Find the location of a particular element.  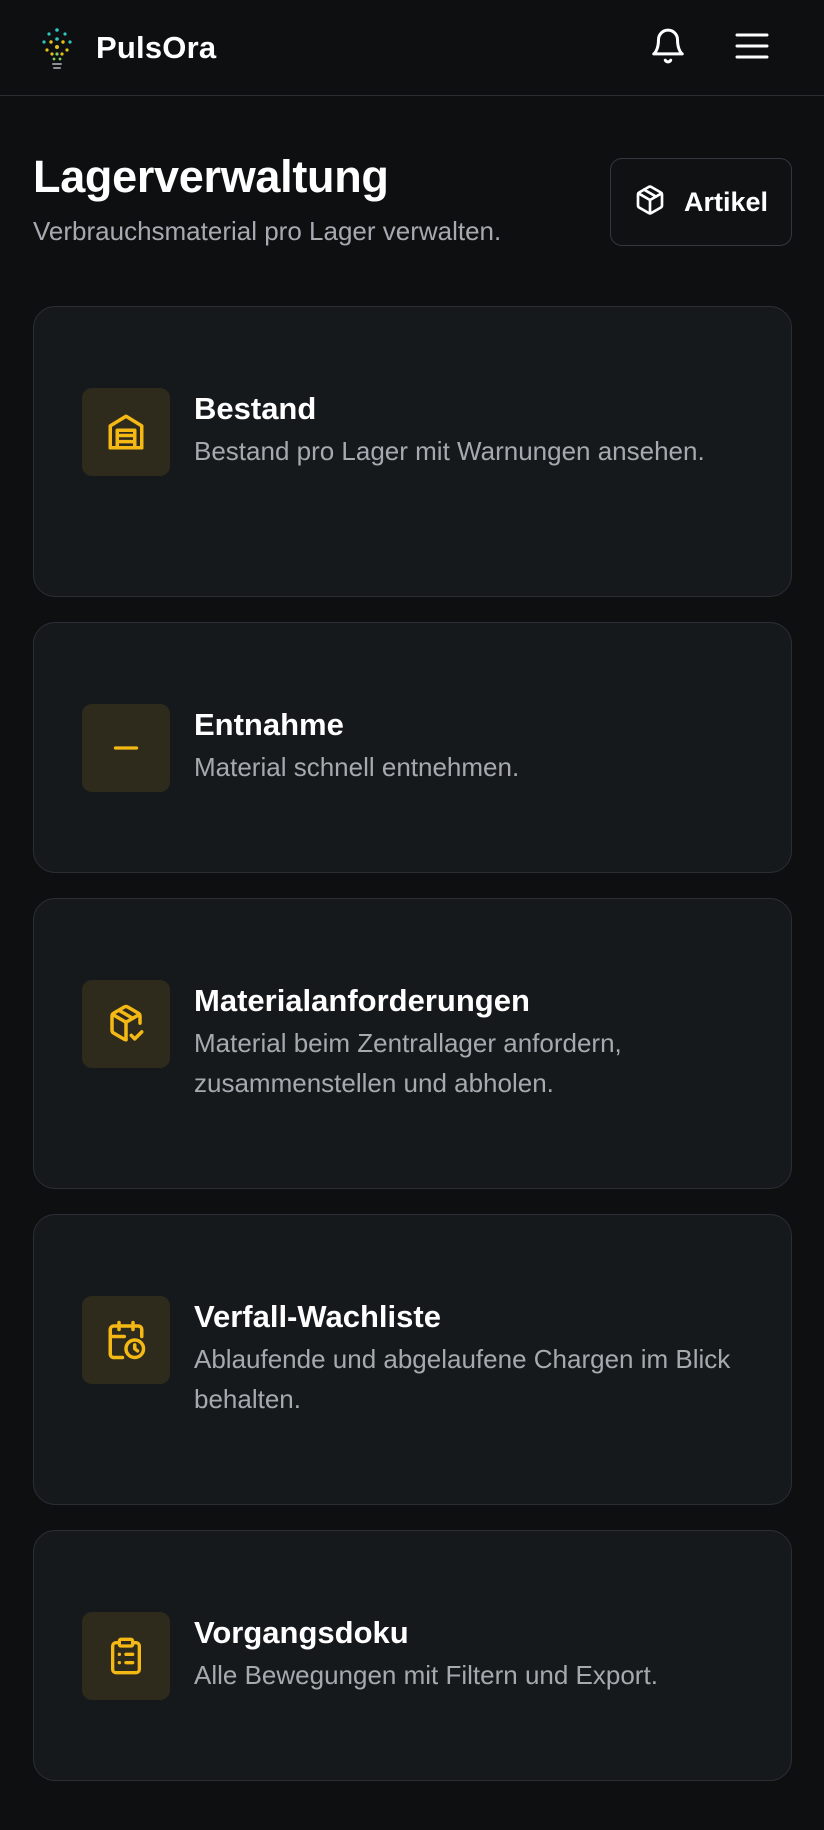

calendar-clock-icon is located at coordinates (126, 1340).